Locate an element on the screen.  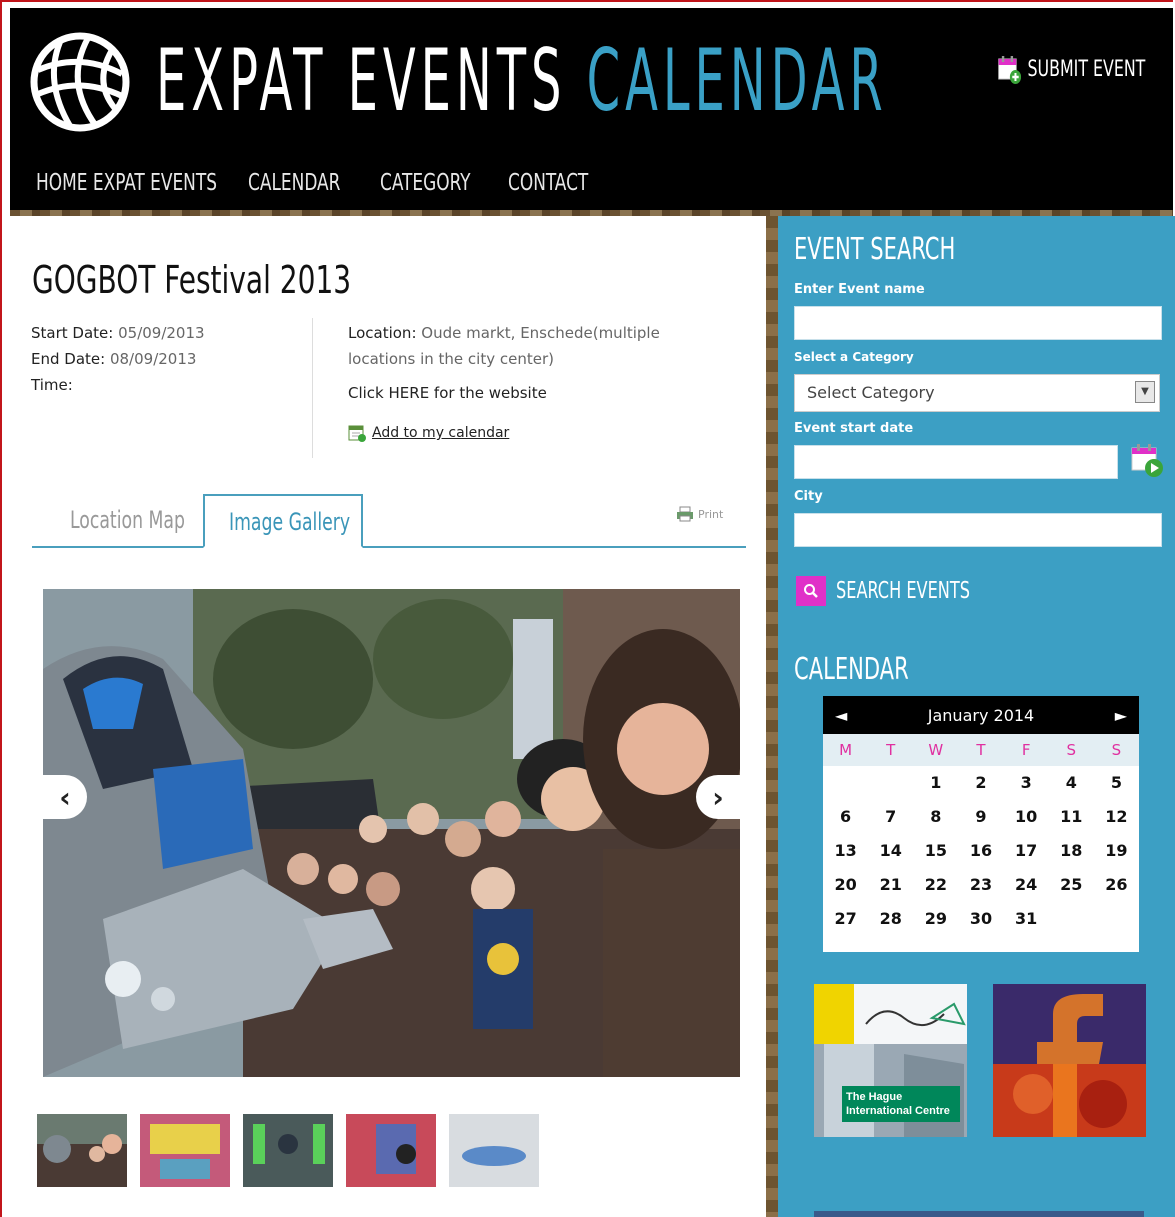
calendar-day: 23 is located at coordinates (980, 885).